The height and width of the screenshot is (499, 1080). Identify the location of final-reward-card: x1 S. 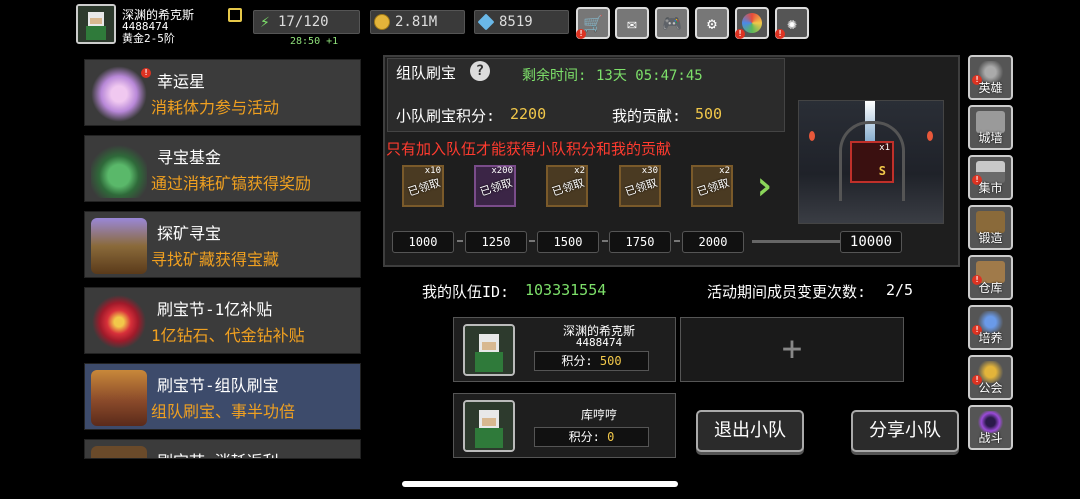
(872, 162).